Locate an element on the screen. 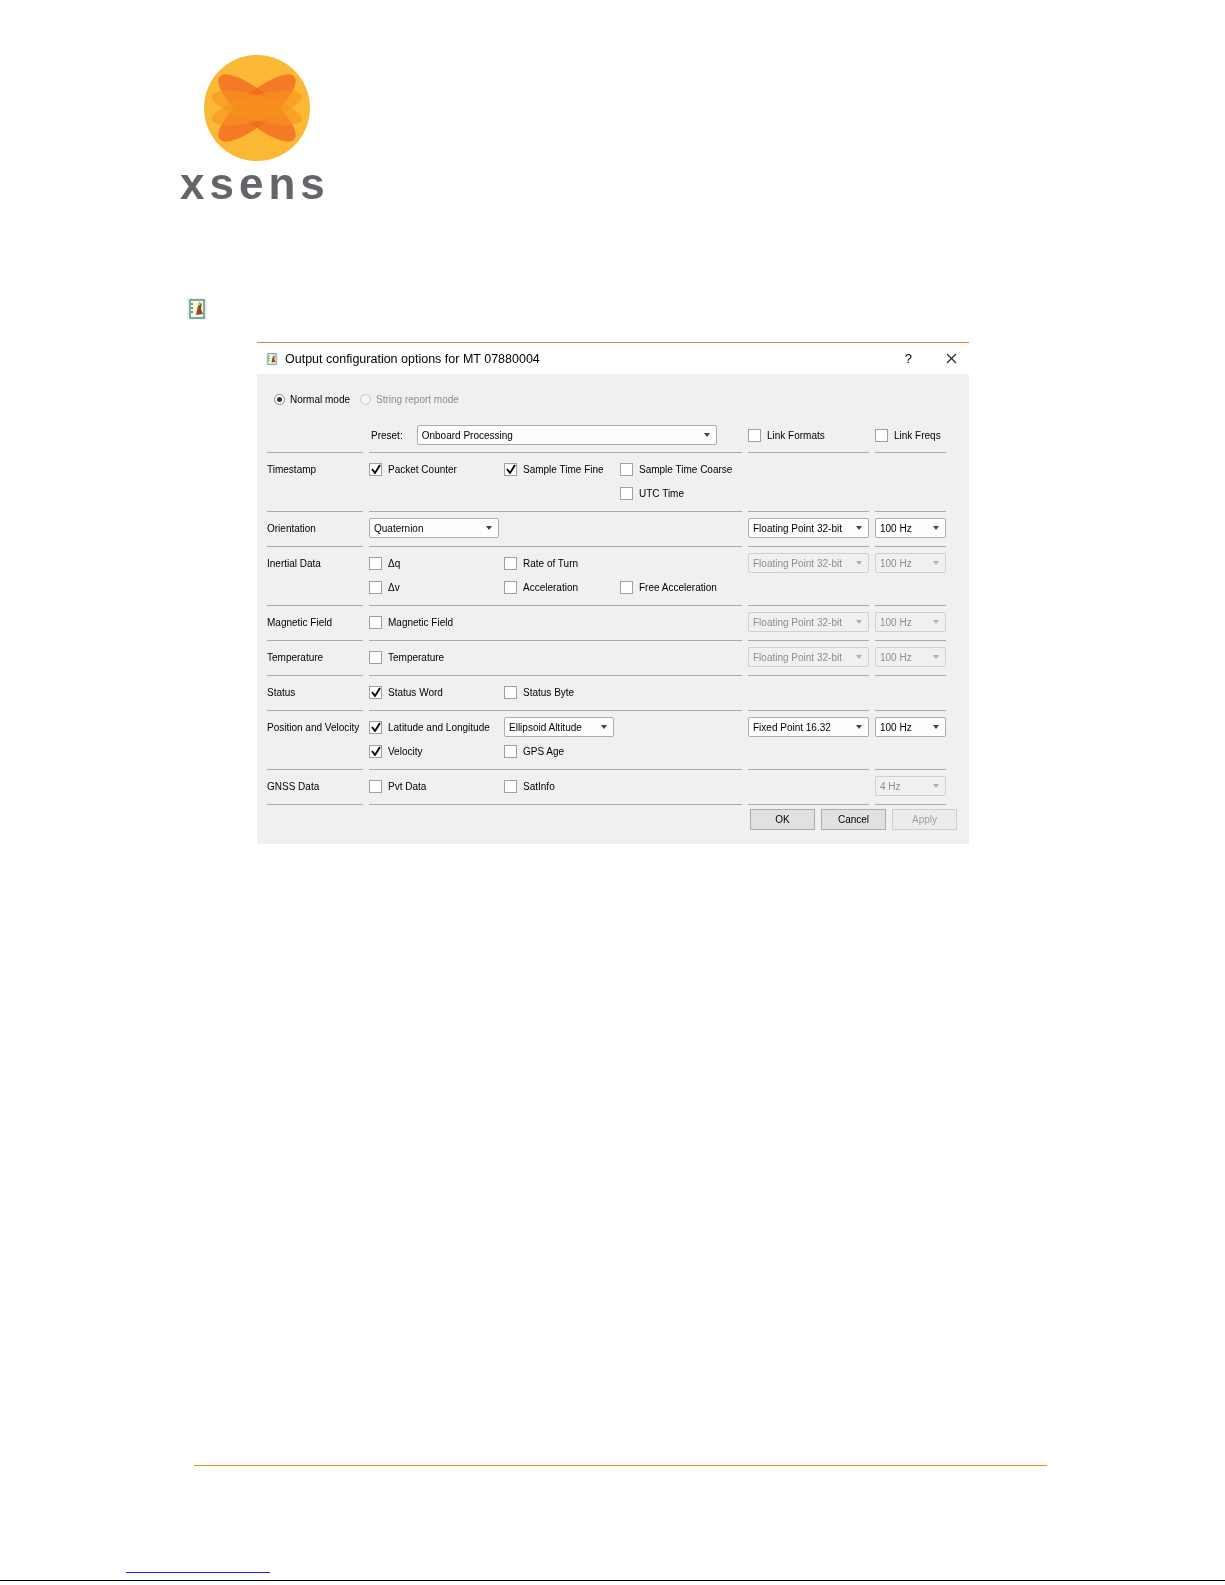 This screenshot has width=1225, height=1585. group-label: Status is located at coordinates (282, 692).